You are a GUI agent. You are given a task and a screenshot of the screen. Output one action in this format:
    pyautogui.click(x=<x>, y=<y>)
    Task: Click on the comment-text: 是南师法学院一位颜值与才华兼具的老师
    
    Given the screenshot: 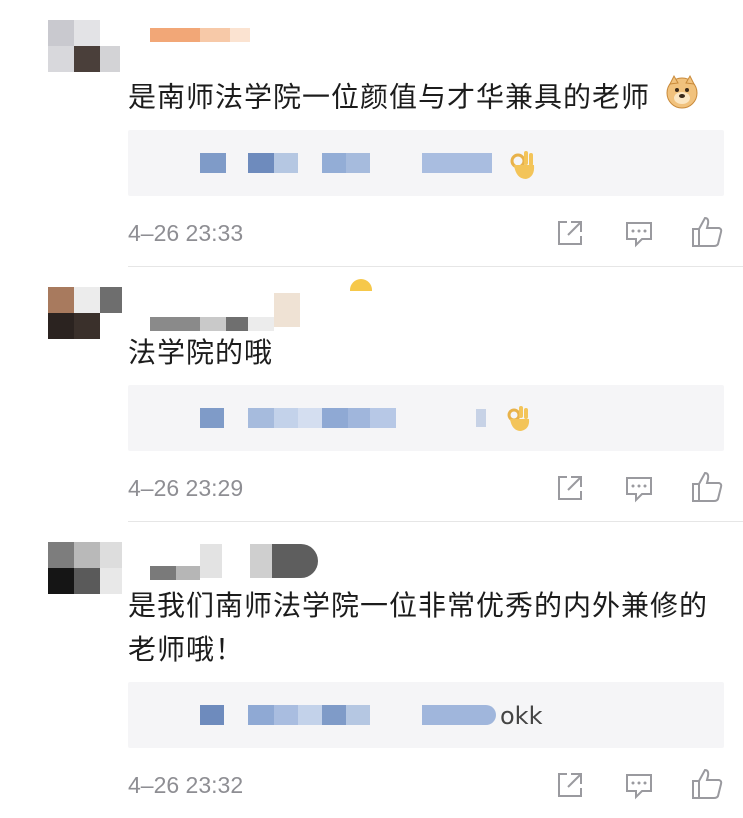 What is the action you would take?
    pyautogui.click(x=425, y=98)
    